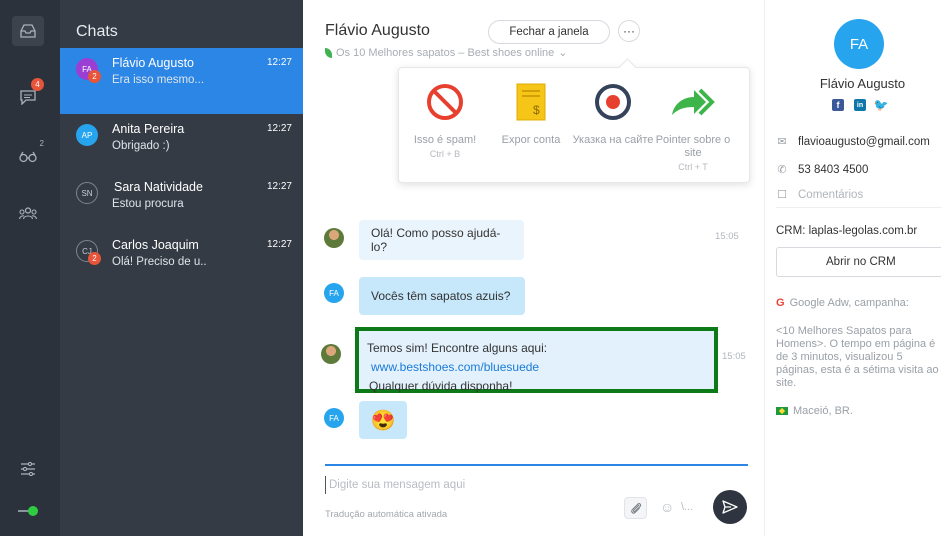 The image size is (941, 536). Describe the element at coordinates (436, 240) in the screenshot. I see `message-text: Olá! Como posso ajudá-lo?` at that location.